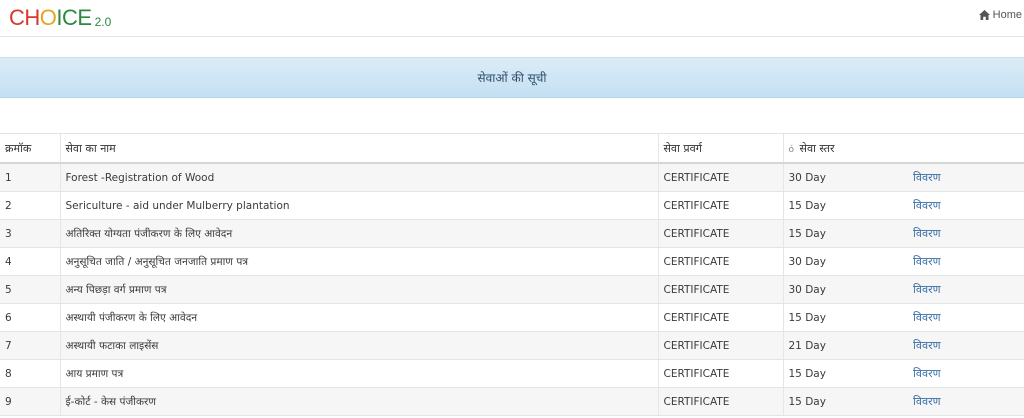 The width and height of the screenshot is (1024, 418). I want to click on header-service-name: सेवा का नाम, so click(358, 148).